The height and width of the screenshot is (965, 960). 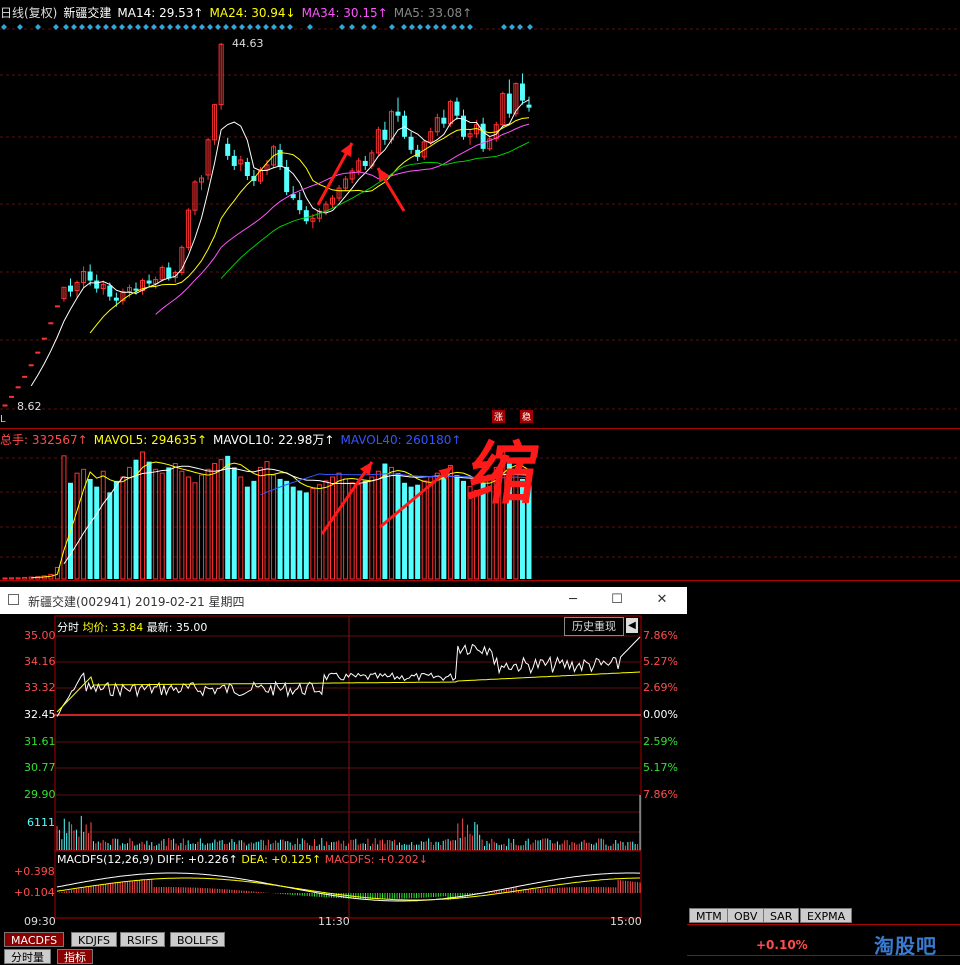 What do you see at coordinates (75, 956) in the screenshot?
I see `tab-indicator: 指标` at bounding box center [75, 956].